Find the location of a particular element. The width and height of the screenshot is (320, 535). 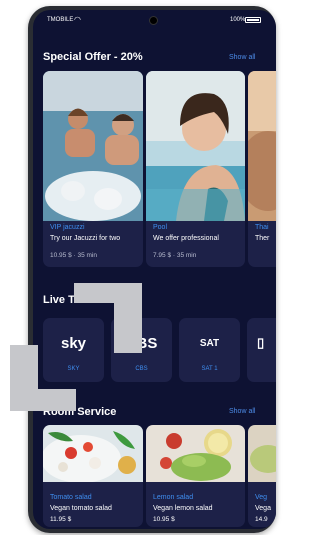

pool-photo is located at coordinates (195, 146).